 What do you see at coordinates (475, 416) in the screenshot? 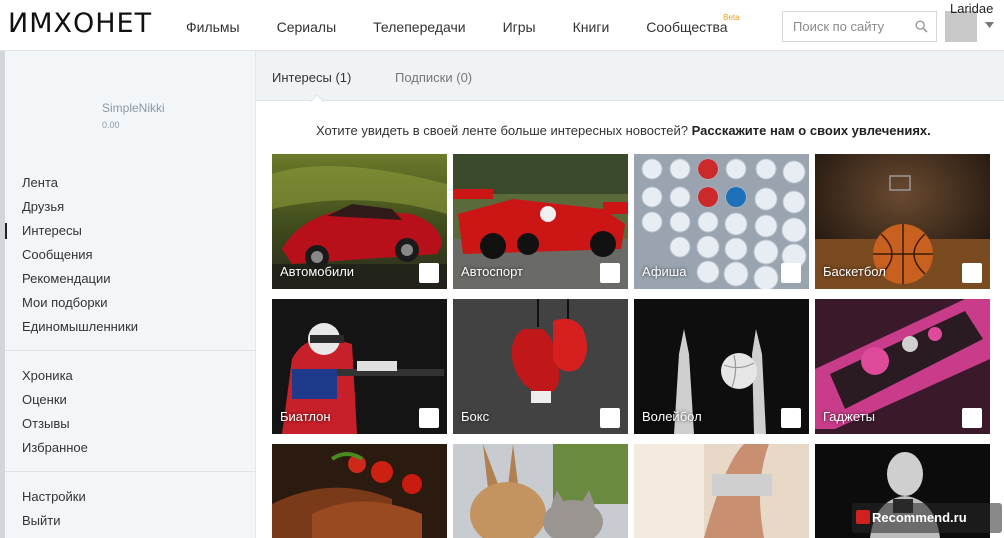
I see `interest-label: Бокс` at bounding box center [475, 416].